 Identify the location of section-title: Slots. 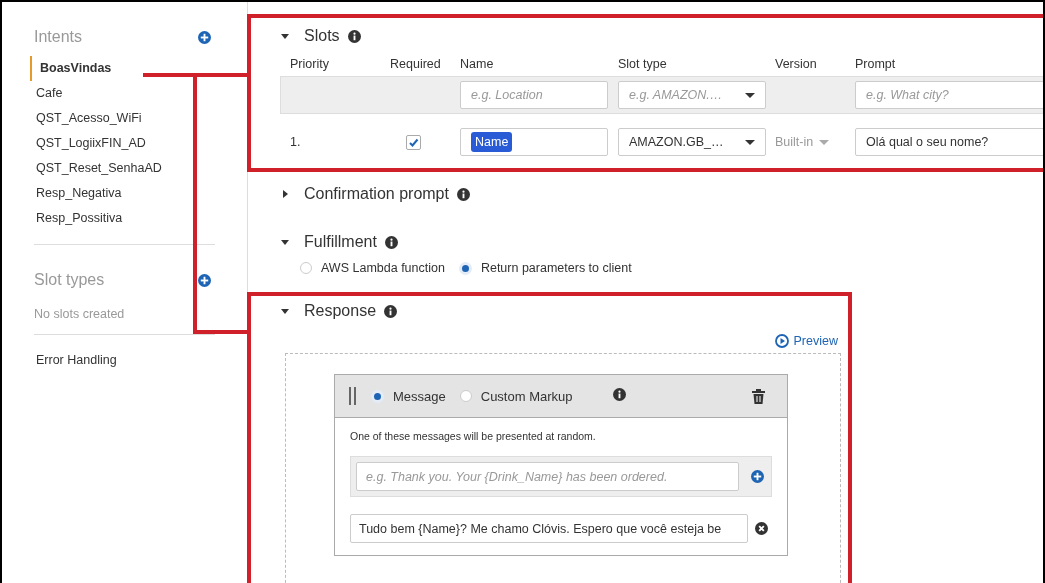
(322, 36).